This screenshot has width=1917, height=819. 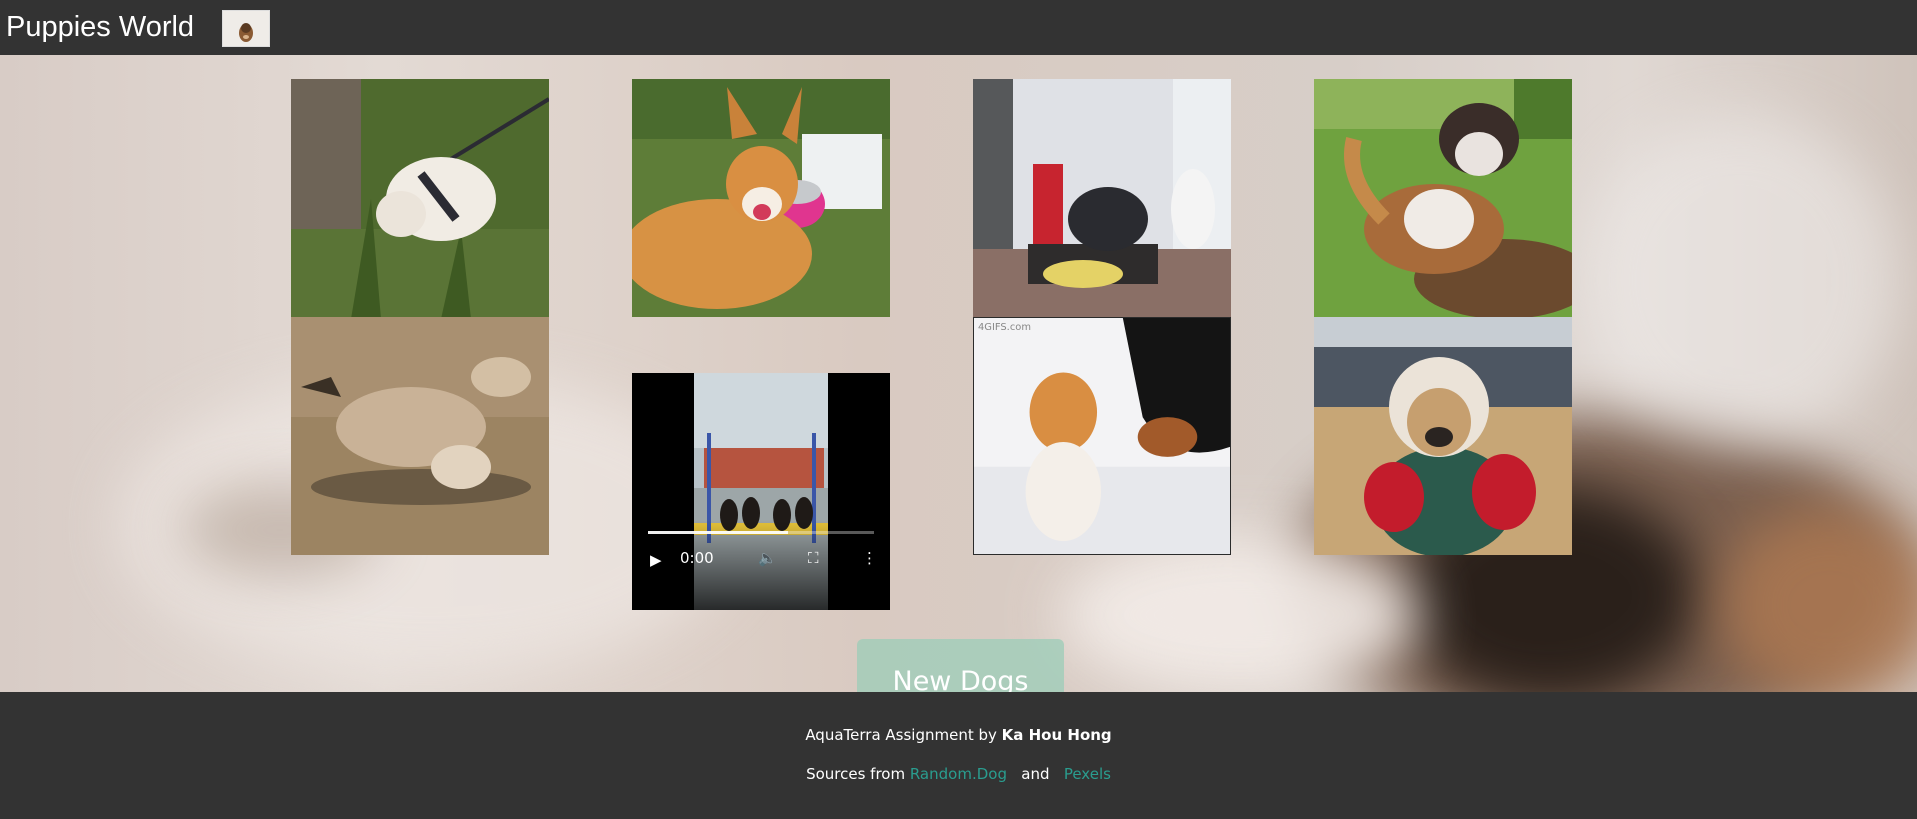 What do you see at coordinates (100, 27) in the screenshot?
I see `site-title: Puppies World` at bounding box center [100, 27].